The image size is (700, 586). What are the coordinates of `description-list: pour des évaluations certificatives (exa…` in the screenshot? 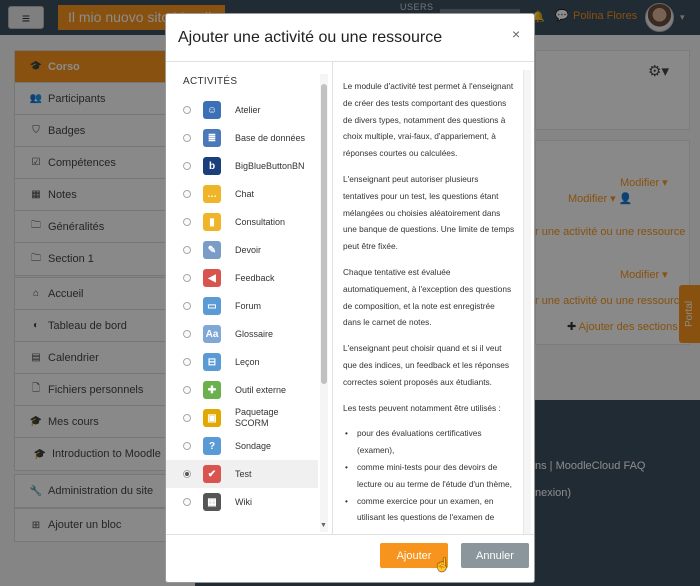 It's located at (430, 476).